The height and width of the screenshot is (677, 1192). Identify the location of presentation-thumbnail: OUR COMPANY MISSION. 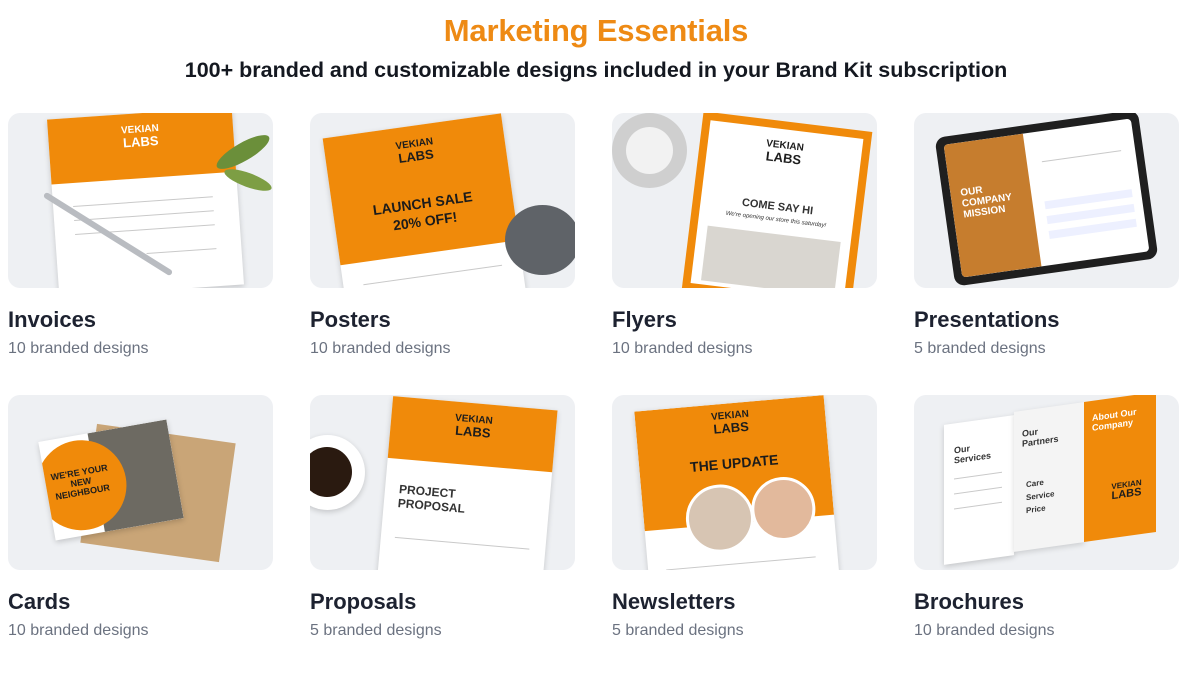
(1046, 200).